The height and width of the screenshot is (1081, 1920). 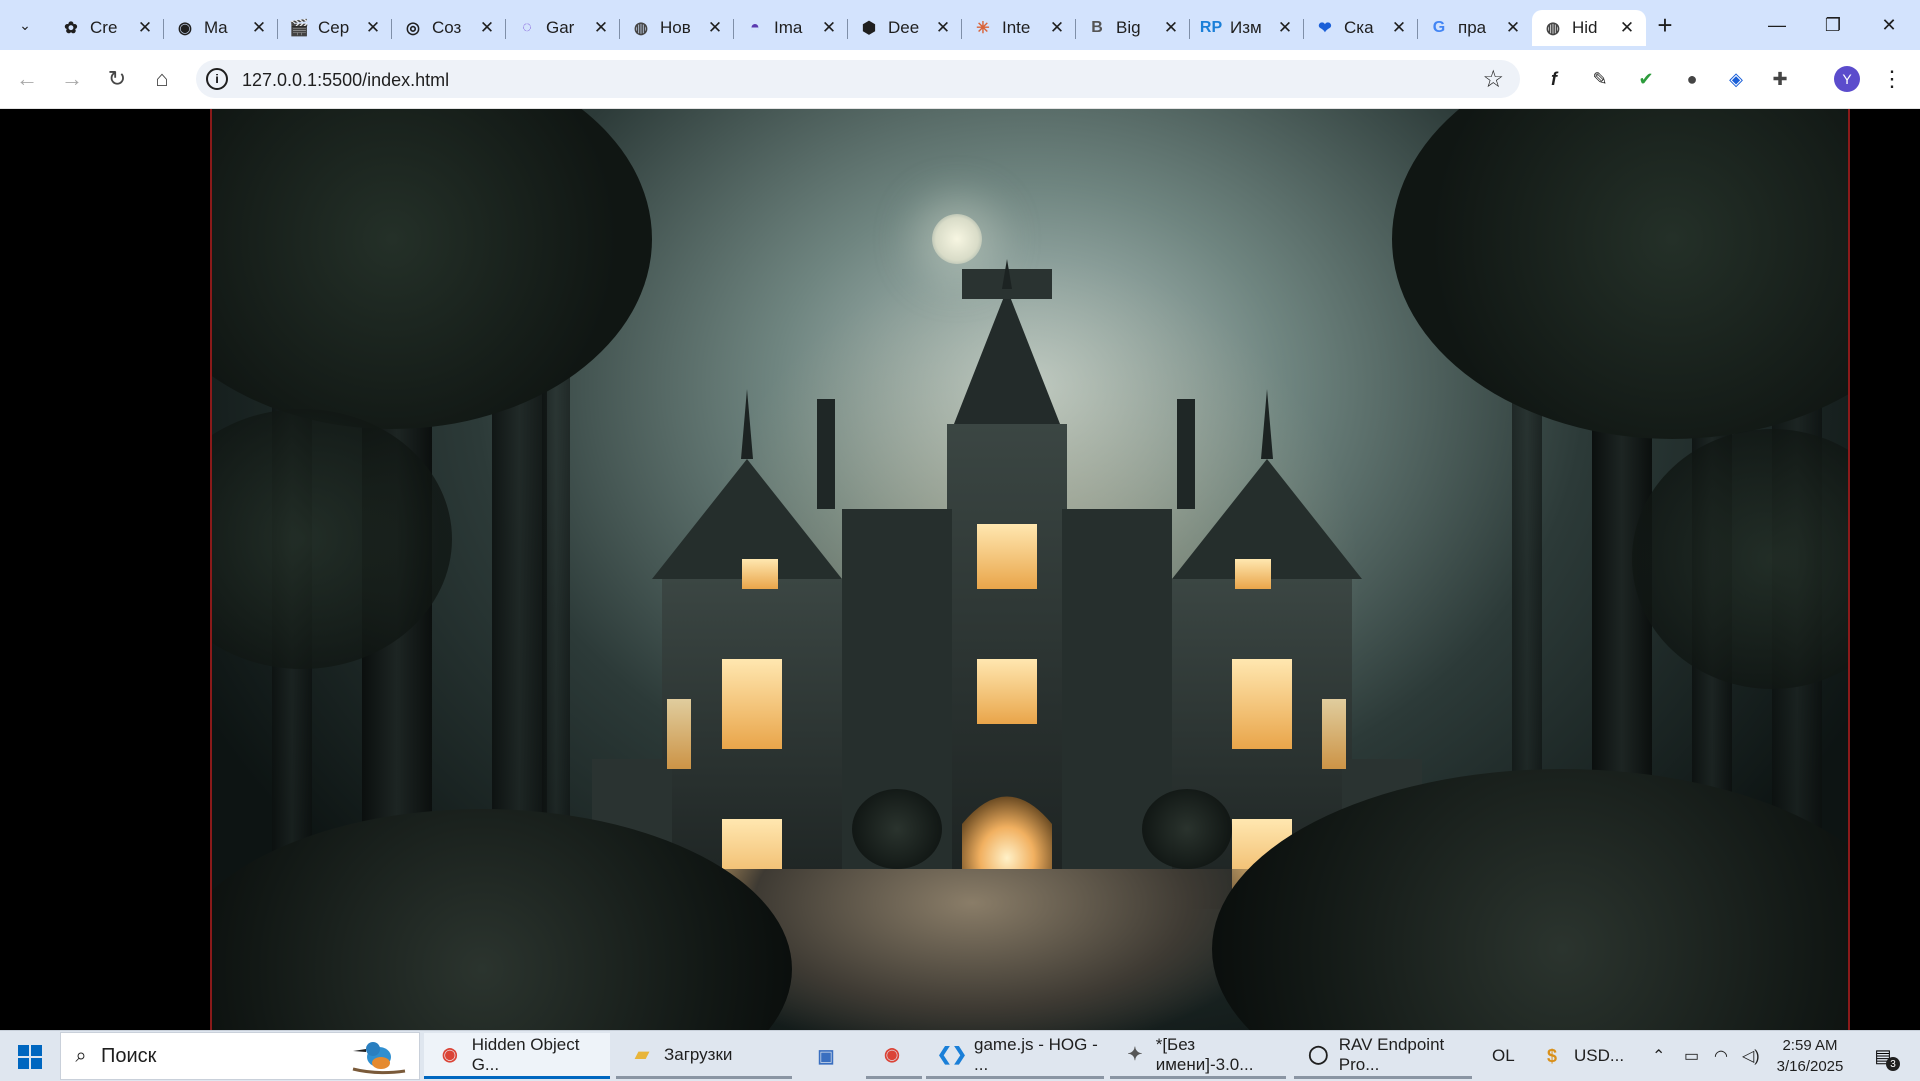 I want to click on extension-f-icon: f, so click(x=1554, y=79).